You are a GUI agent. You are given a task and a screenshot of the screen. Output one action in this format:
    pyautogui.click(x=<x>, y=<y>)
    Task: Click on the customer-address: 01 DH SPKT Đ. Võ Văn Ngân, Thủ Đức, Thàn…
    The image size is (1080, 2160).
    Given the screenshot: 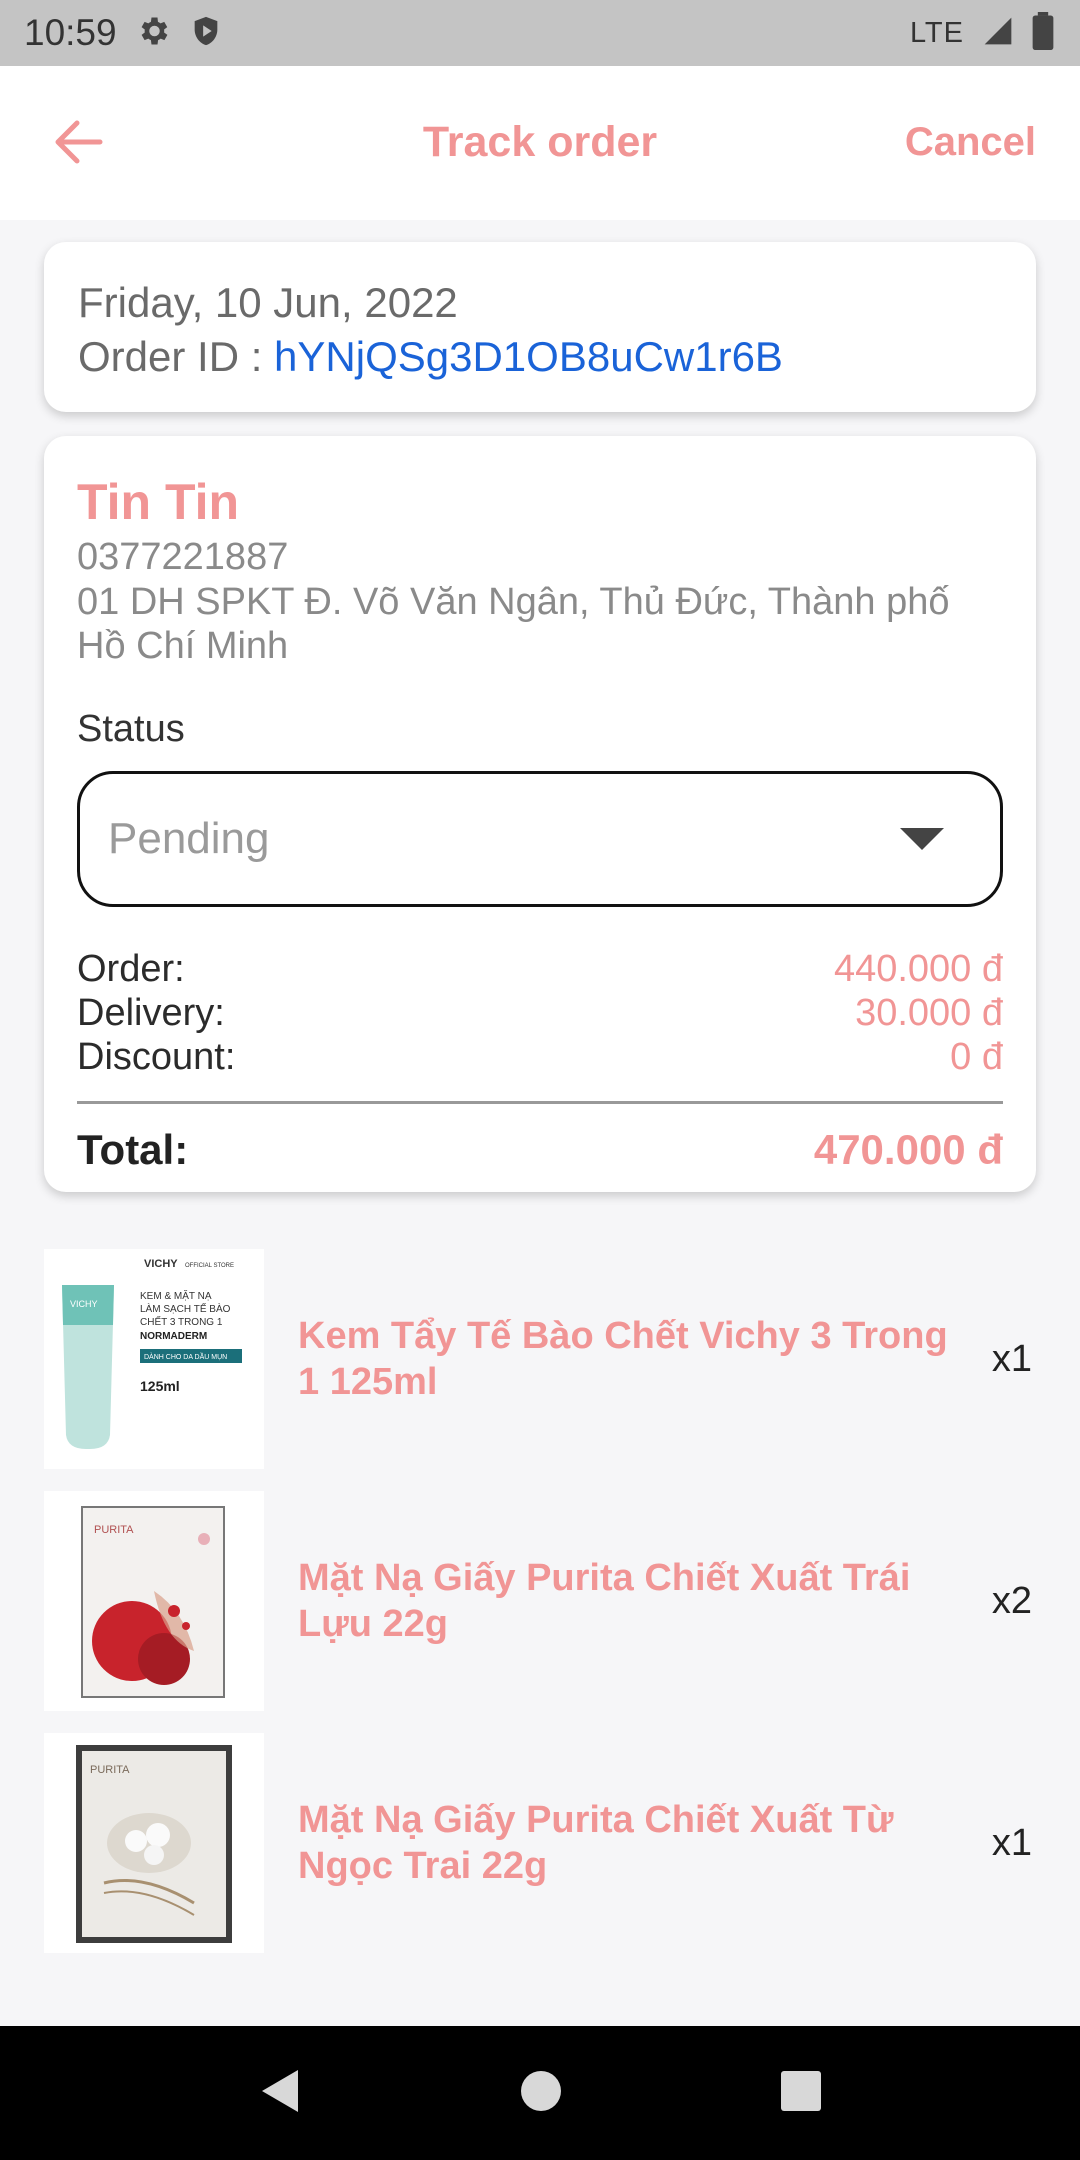 What is the action you would take?
    pyautogui.click(x=513, y=624)
    